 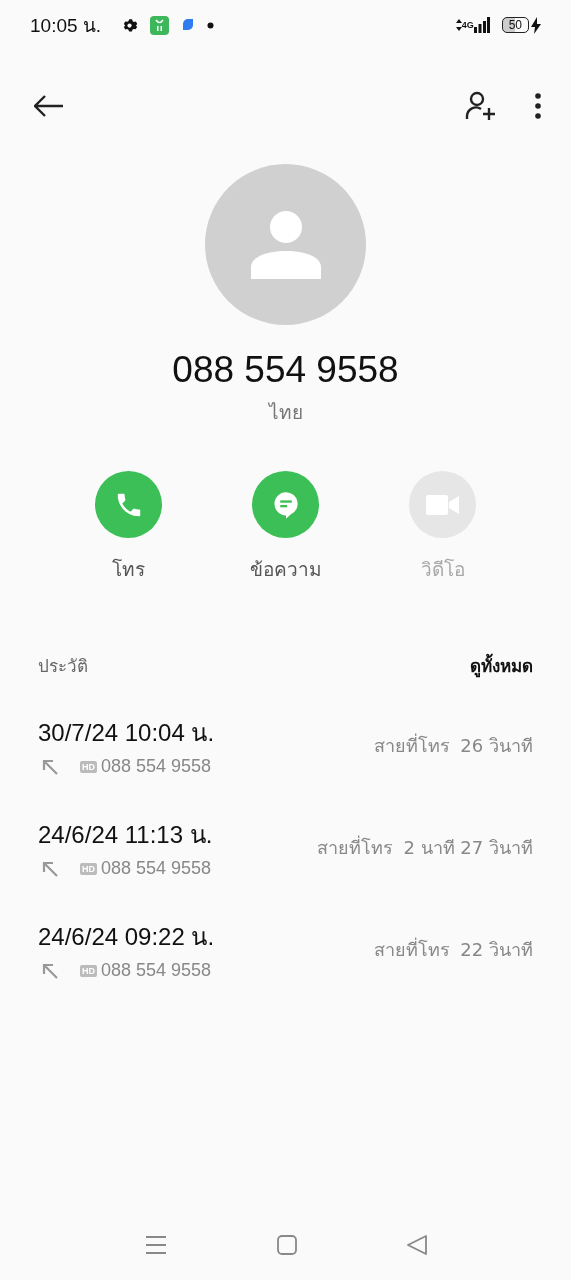 I want to click on call-log-item: 24/6/24 09:22 น. HD 088 554 9558 สายที่โทร 22 วินาที, so click(x=285, y=949).